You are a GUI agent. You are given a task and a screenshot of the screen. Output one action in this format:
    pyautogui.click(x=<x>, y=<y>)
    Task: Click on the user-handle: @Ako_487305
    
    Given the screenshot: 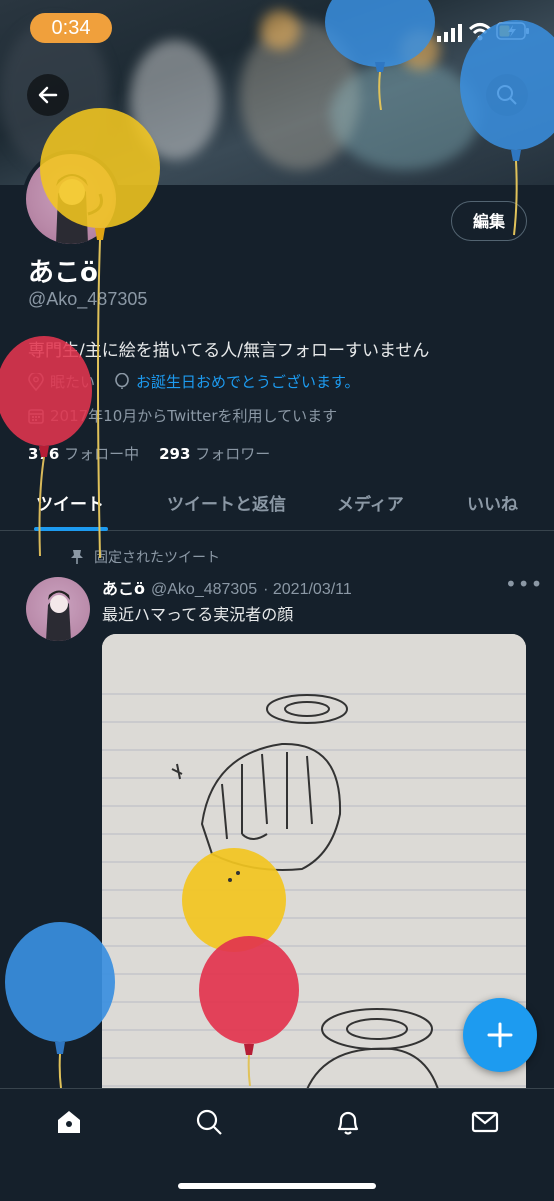 What is the action you would take?
    pyautogui.click(x=88, y=299)
    